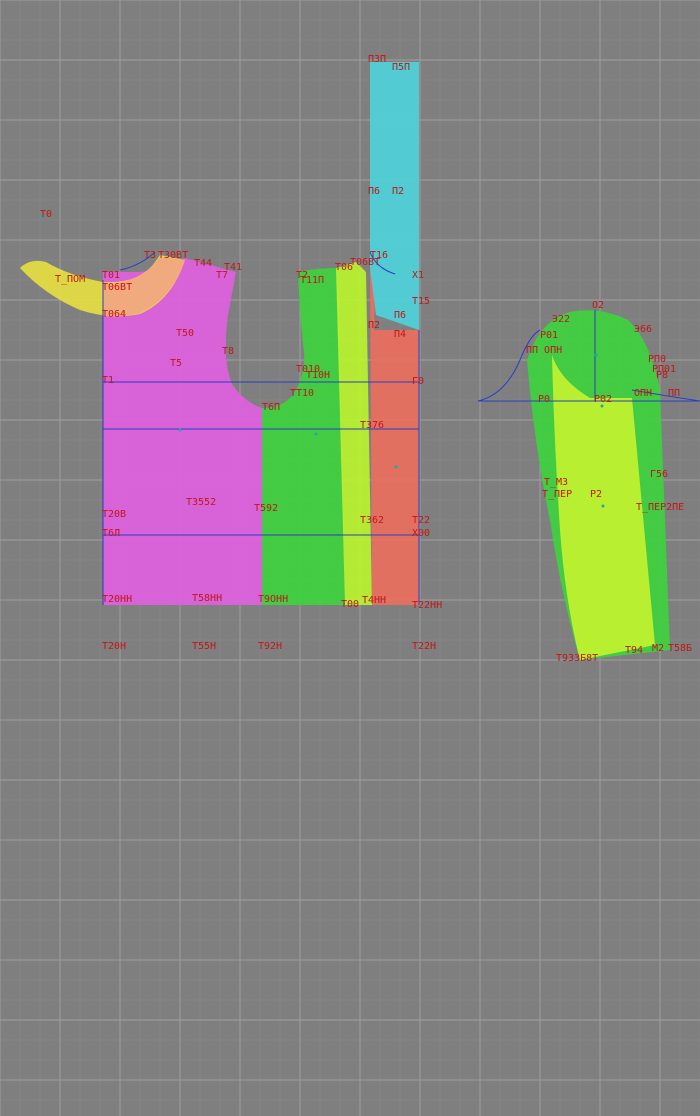 This screenshot has width=700, height=1116. What do you see at coordinates (377, 59) in the screenshot?
I see `label-p3p: П3П` at bounding box center [377, 59].